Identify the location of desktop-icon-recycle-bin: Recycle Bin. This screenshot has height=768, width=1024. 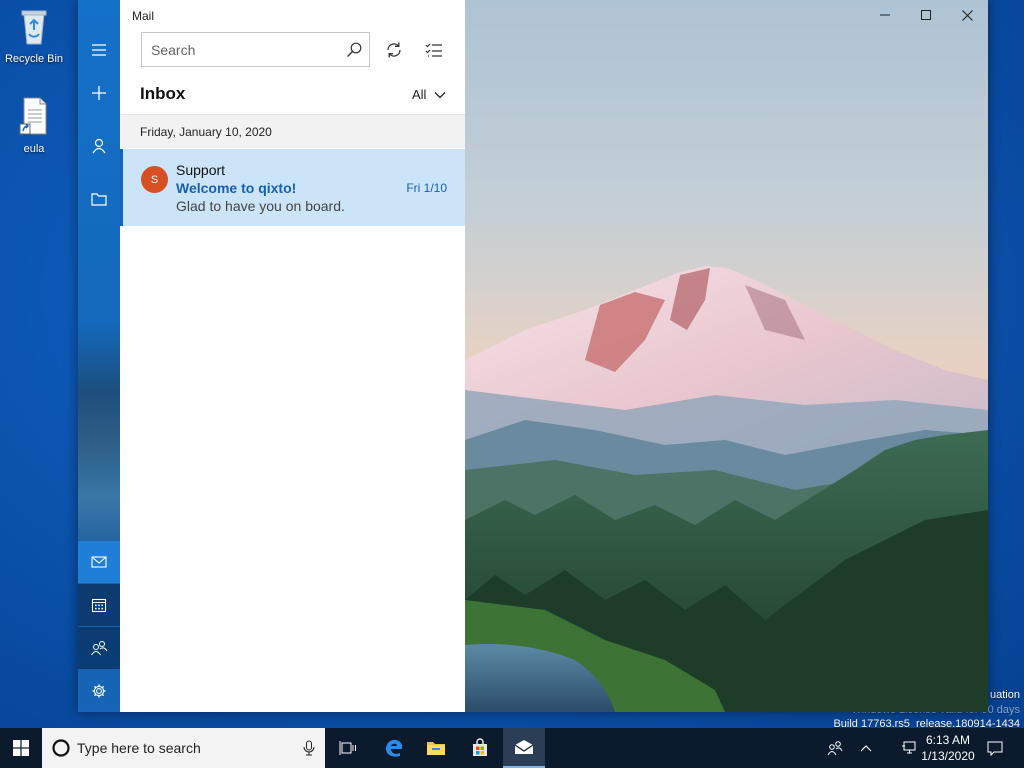
(34, 35).